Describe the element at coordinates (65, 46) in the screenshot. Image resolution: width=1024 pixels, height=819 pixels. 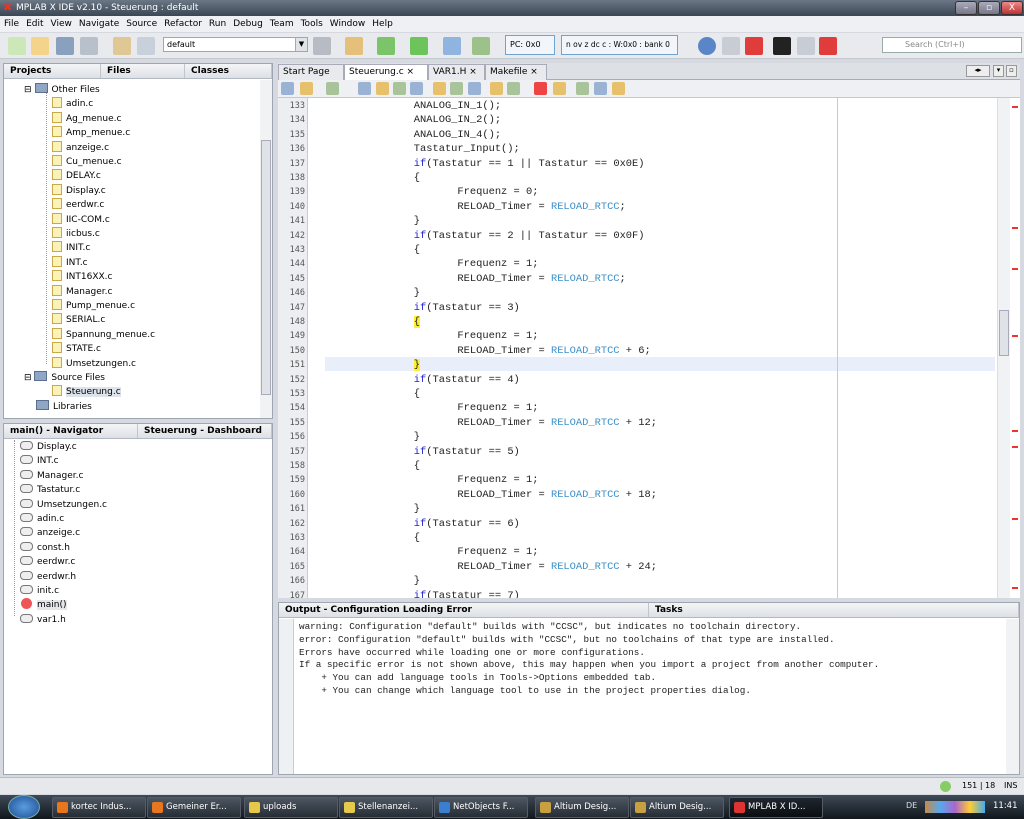
I see `open-project-icon` at that location.